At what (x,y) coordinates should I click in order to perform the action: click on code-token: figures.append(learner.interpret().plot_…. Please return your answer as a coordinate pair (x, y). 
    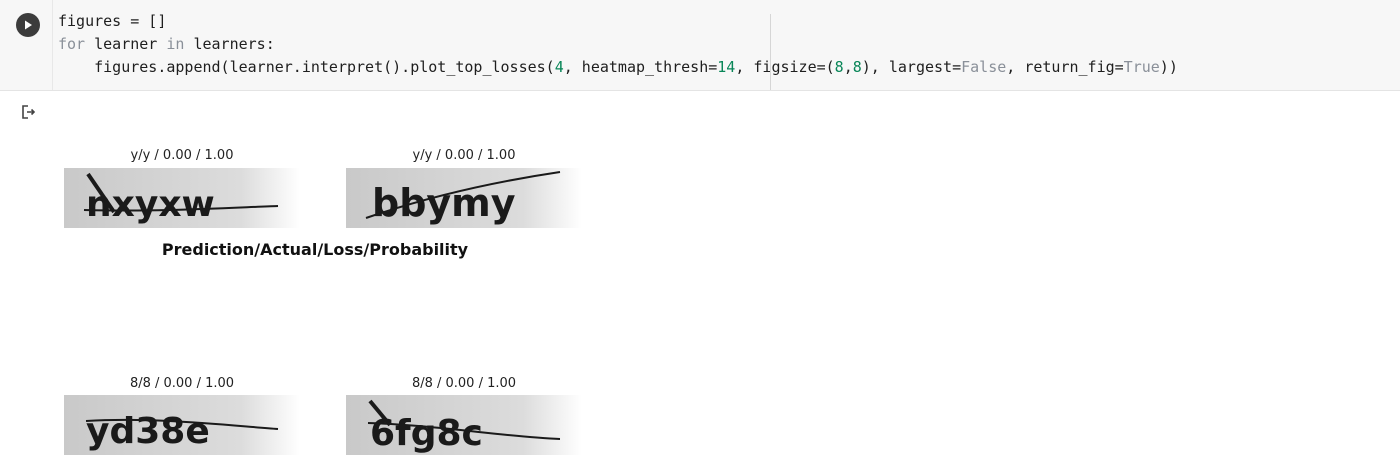
    Looking at the image, I should click on (306, 67).